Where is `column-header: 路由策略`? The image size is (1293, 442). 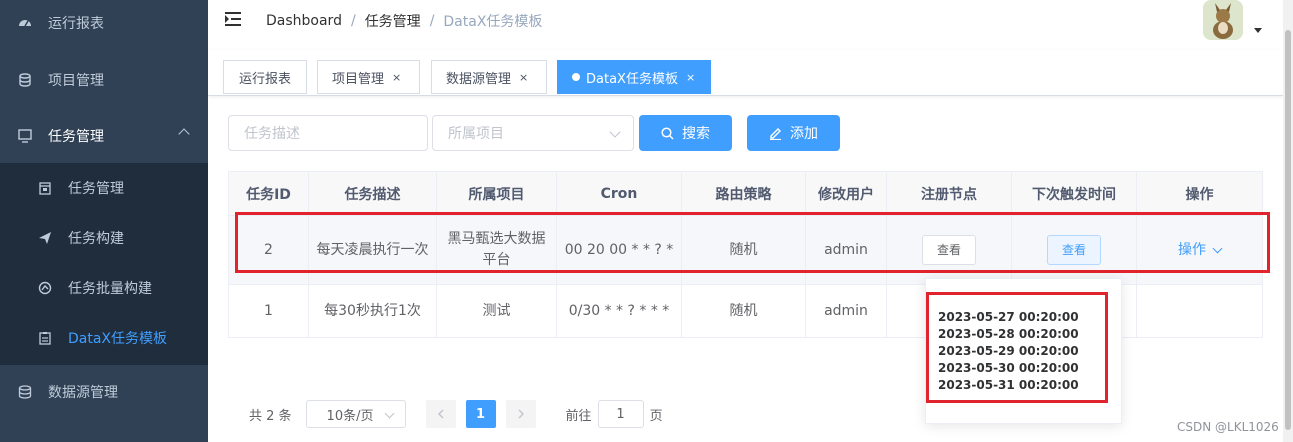 column-header: 路由策略 is located at coordinates (743, 193).